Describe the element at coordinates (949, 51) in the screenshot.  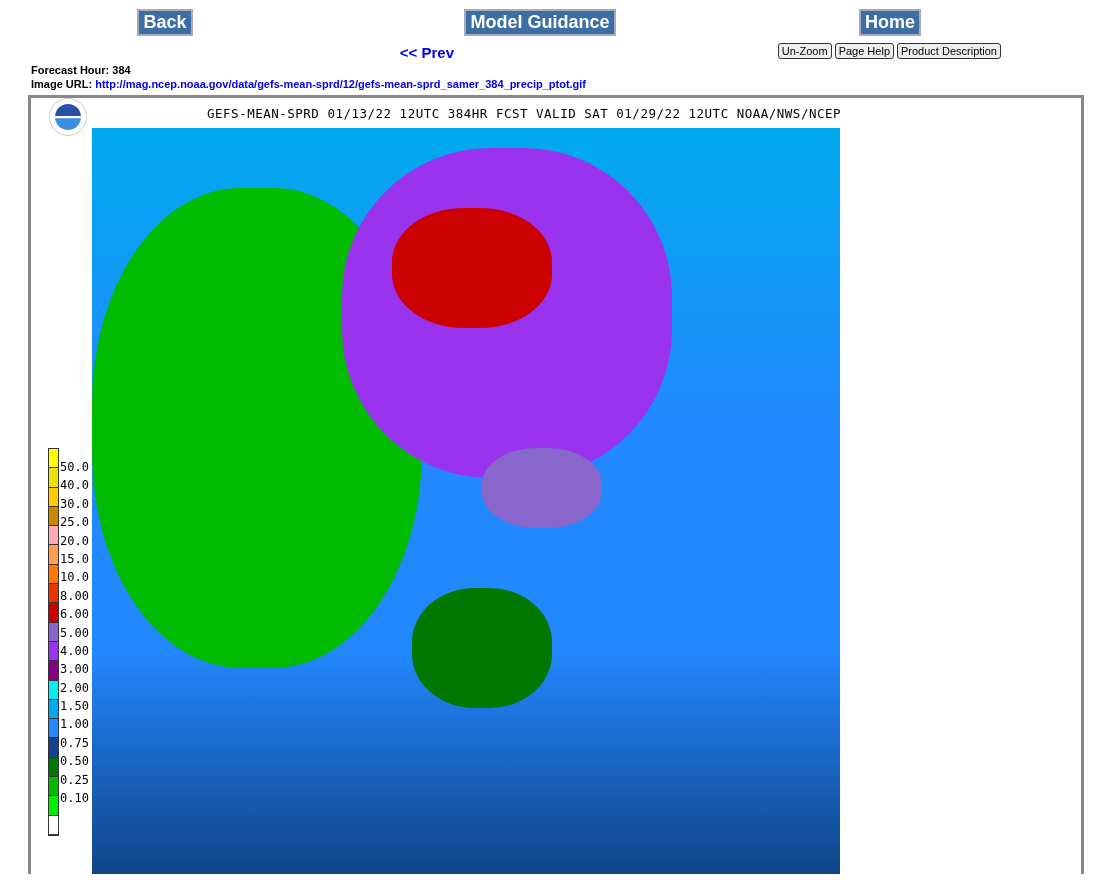
I see `tool-button: Product Description` at that location.